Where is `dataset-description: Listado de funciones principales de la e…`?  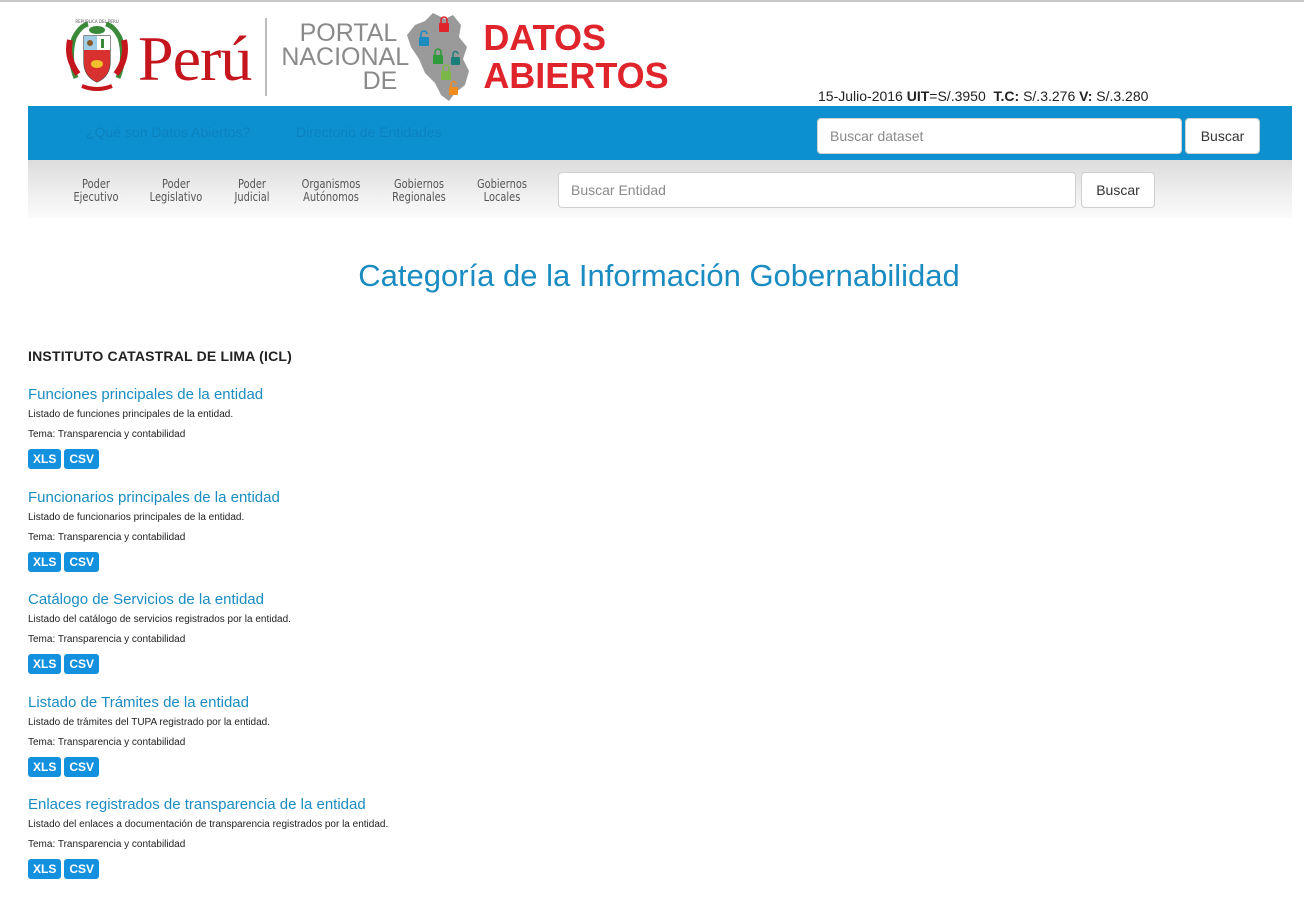 dataset-description: Listado de funciones principales de la e… is located at coordinates (131, 414).